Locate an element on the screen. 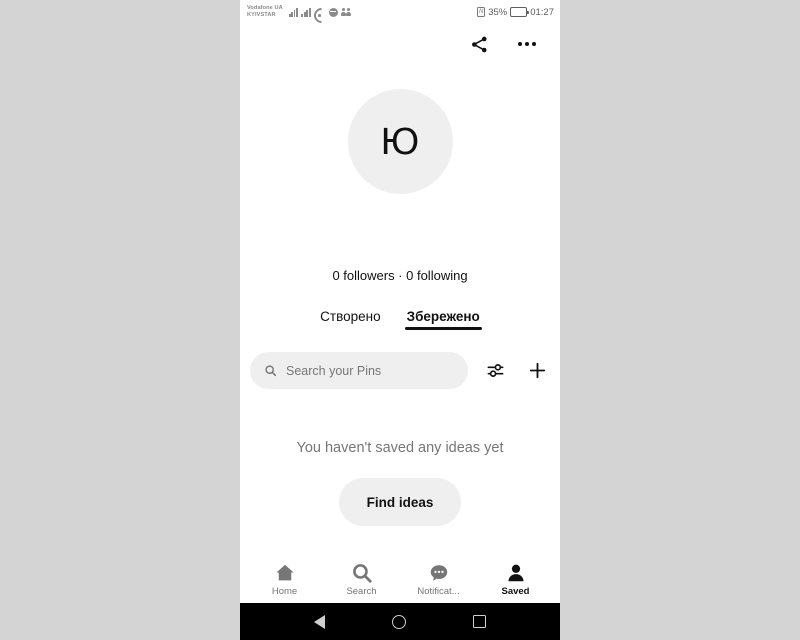  people-icon is located at coordinates (346, 12).